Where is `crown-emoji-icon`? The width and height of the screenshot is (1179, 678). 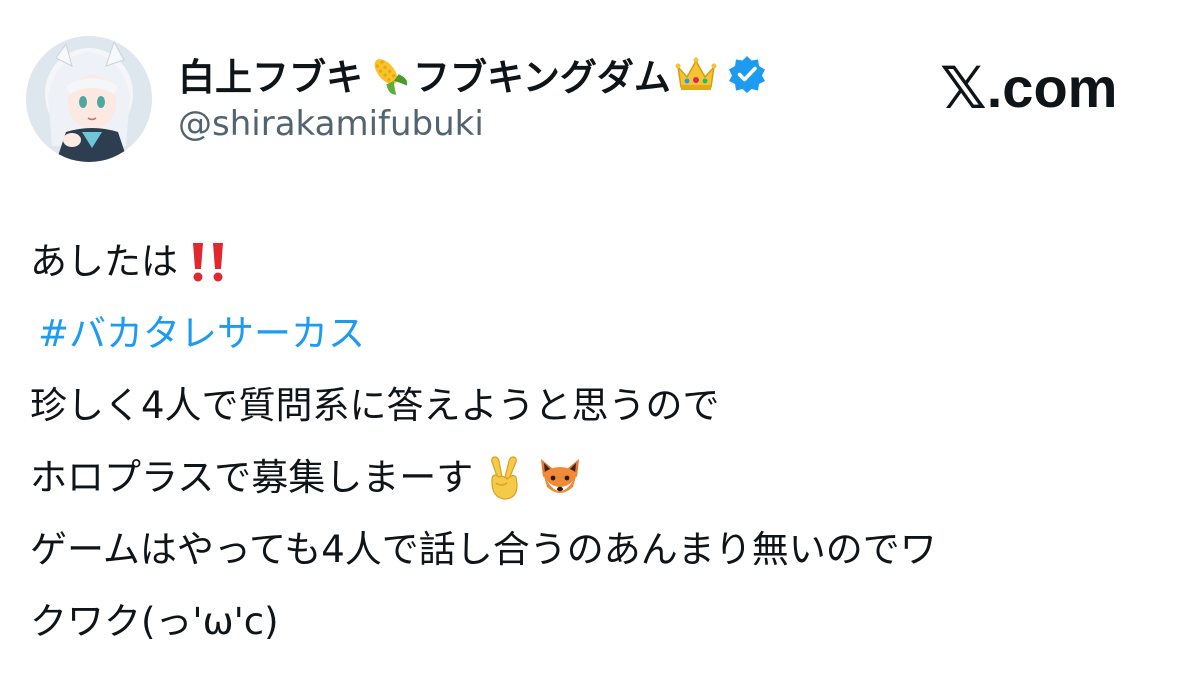 crown-emoji-icon is located at coordinates (696, 74).